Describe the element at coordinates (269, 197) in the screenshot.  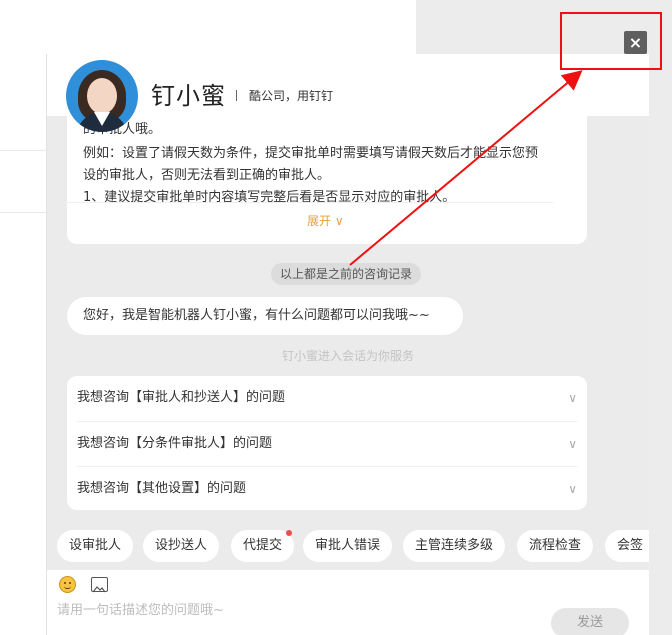
I see `history-line: 1、建议提交审批单时内容填写完整后看是否显示对应的审批人。` at that location.